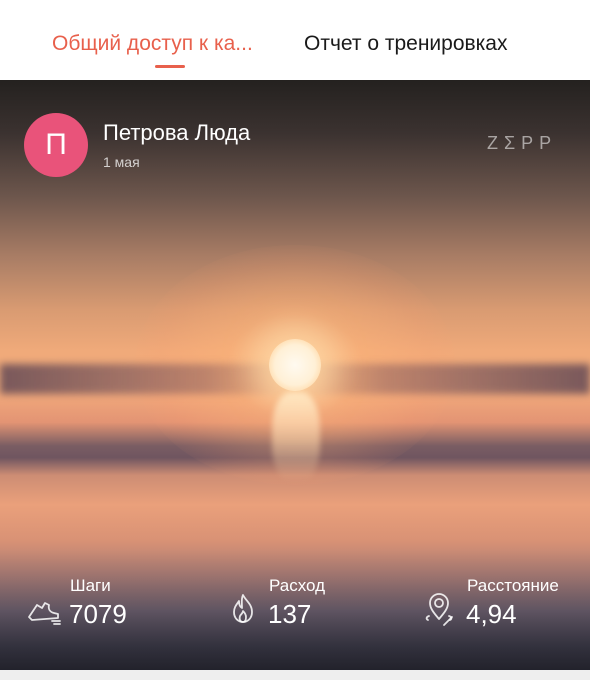  I want to click on zepp-logo: ZΣPP, so click(522, 143).